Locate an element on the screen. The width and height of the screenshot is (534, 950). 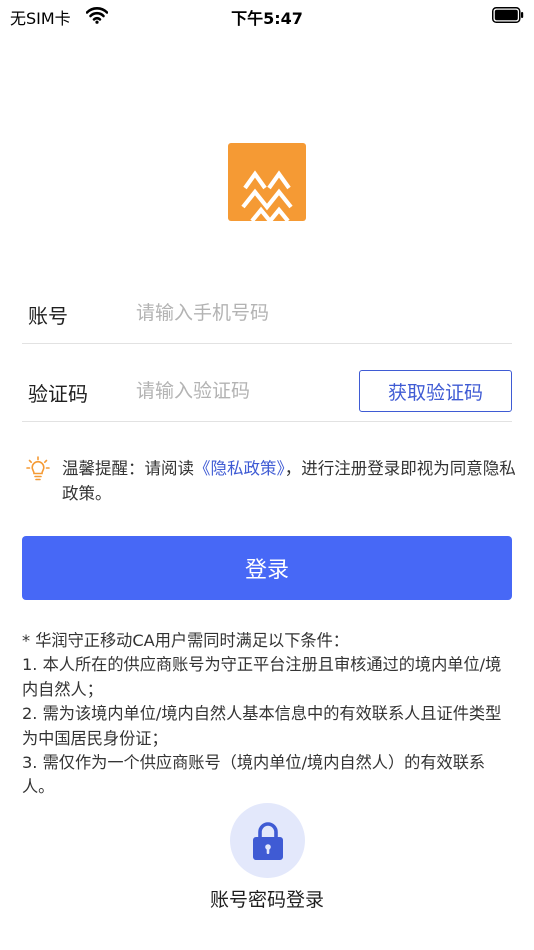
battery-icon is located at coordinates (508, 15).